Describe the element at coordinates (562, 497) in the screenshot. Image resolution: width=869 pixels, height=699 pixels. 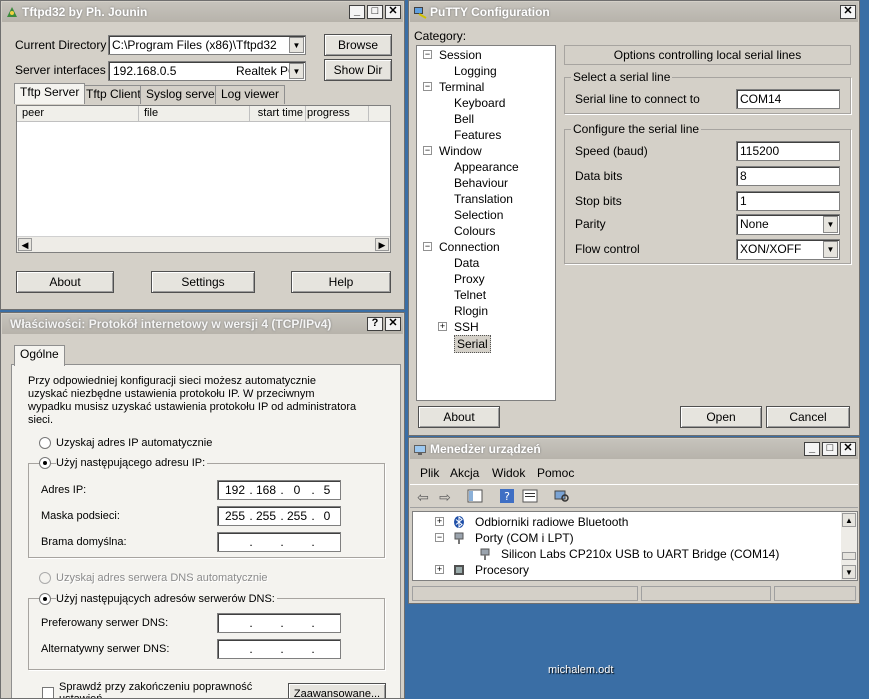
I see `scan-hardware-icon` at that location.